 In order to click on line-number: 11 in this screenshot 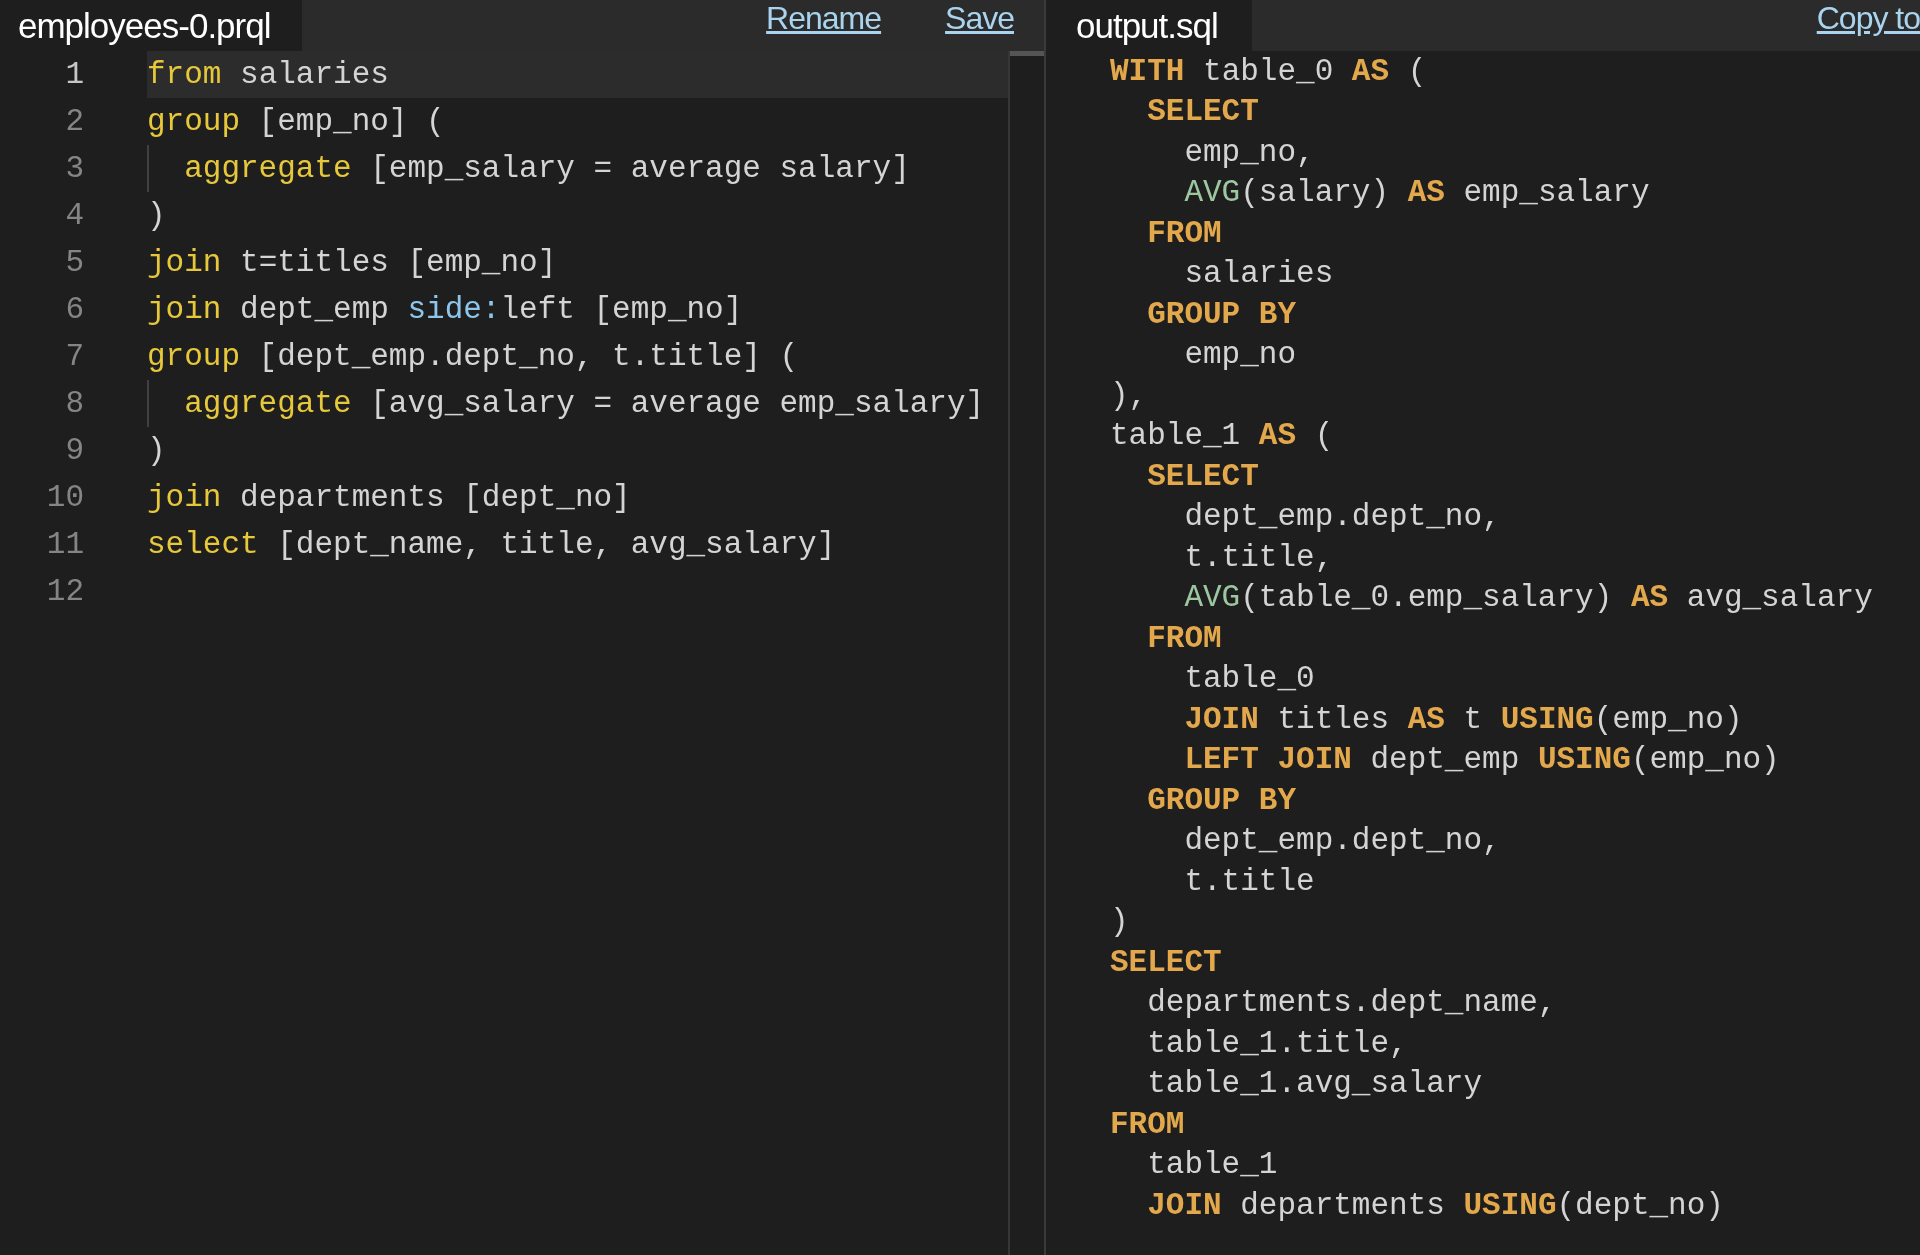, I will do `click(64, 544)`.